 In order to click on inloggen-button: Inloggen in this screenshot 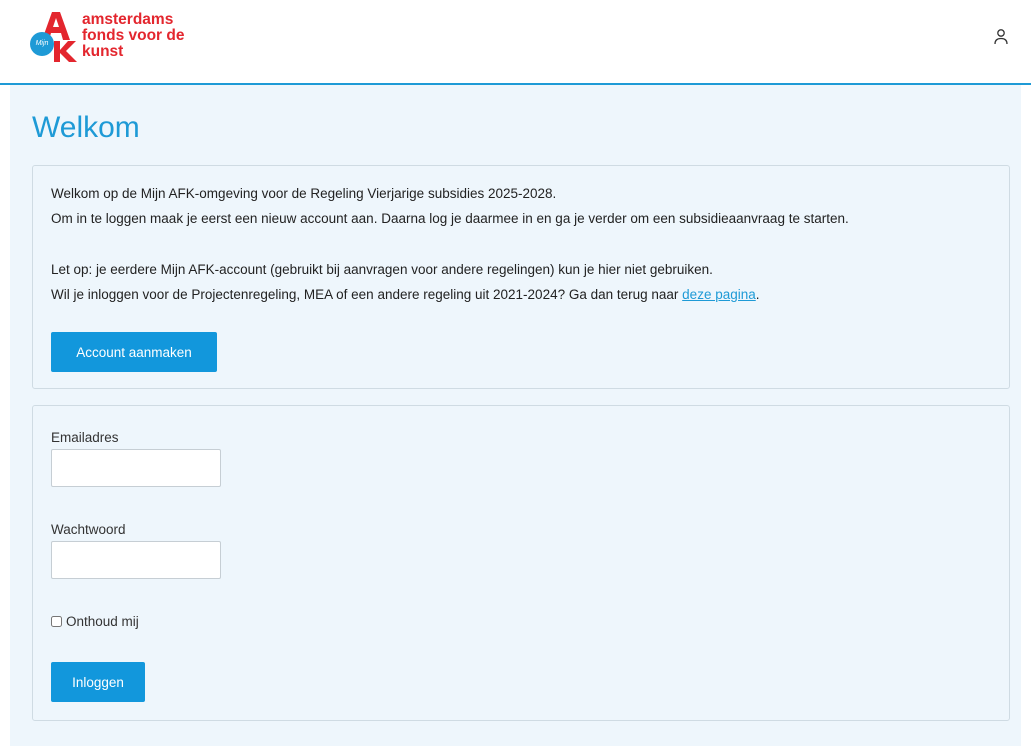, I will do `click(98, 682)`.